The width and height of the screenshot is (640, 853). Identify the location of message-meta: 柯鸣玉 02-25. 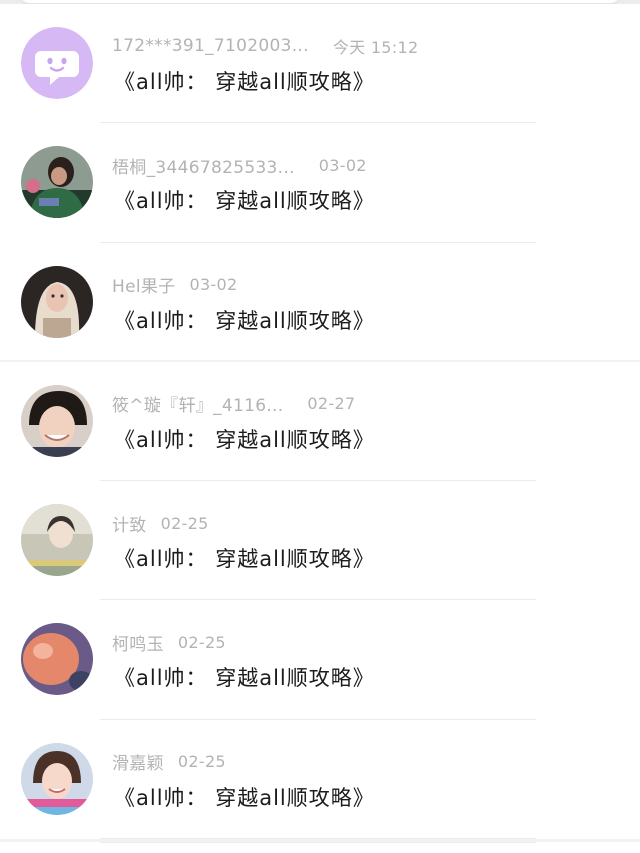
(169, 642).